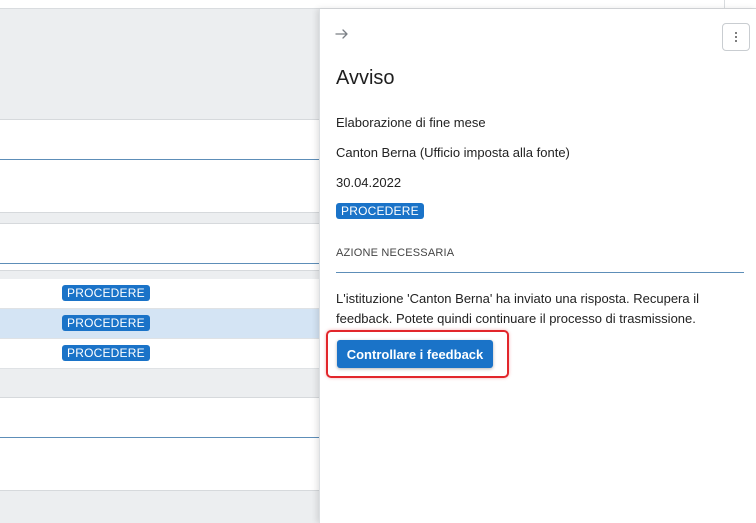  I want to click on more-options-button, so click(736, 37).